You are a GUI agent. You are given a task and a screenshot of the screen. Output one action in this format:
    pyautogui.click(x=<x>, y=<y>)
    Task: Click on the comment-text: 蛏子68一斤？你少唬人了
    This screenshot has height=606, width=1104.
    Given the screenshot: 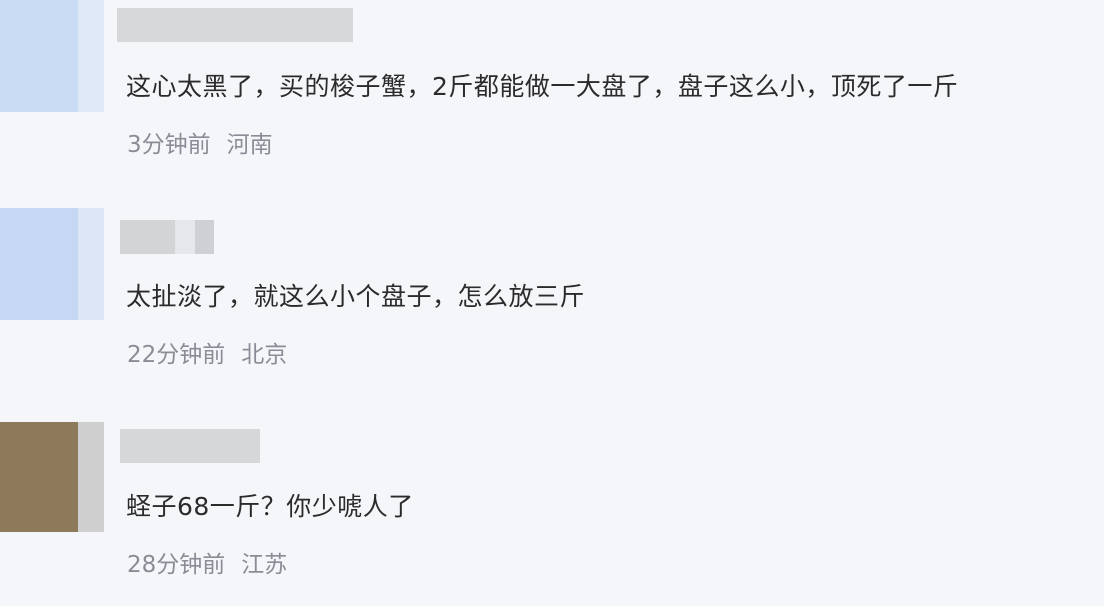 What is the action you would take?
    pyautogui.click(x=270, y=506)
    